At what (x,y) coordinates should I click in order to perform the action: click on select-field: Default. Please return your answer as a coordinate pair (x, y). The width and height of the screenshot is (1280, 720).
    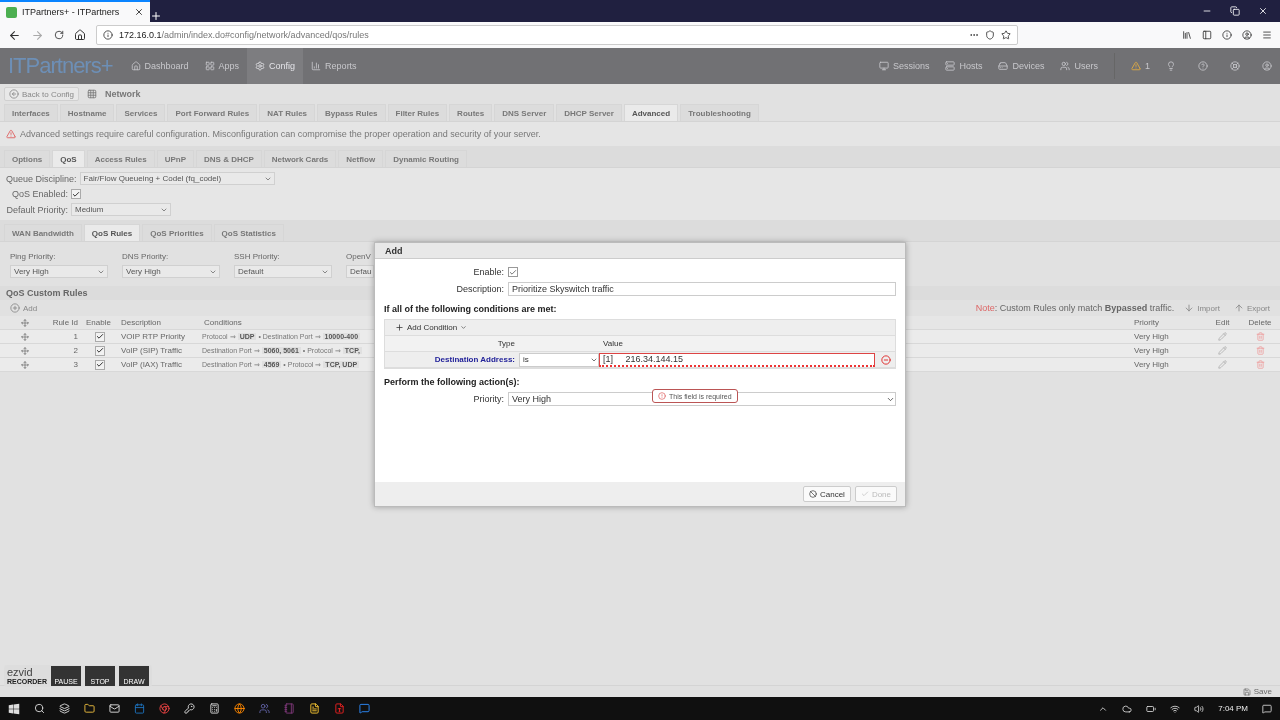
    Looking at the image, I should click on (283, 271).